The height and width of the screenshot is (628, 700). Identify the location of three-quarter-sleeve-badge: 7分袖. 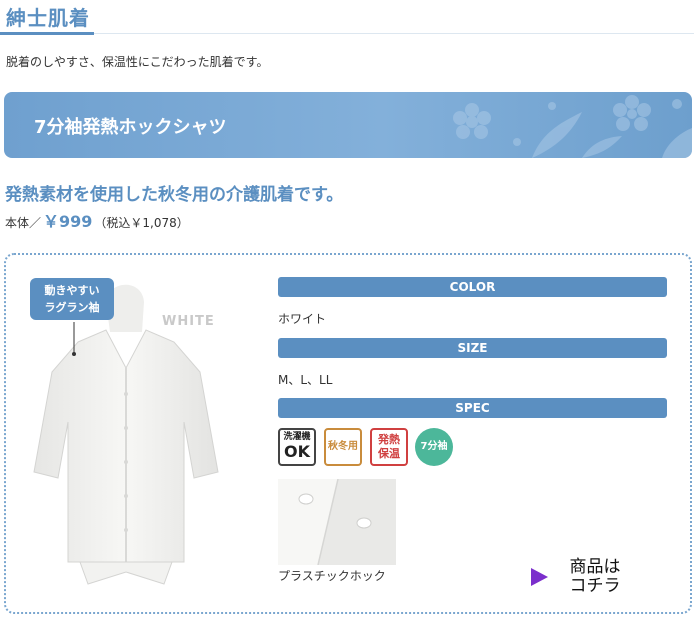
(434, 447).